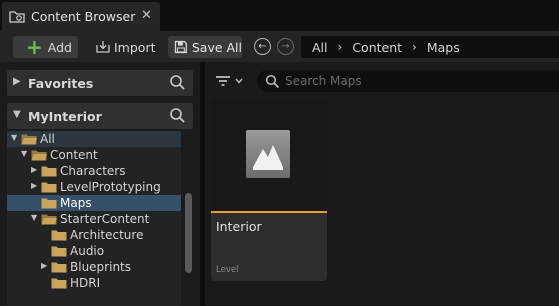 The width and height of the screenshot is (559, 306). What do you see at coordinates (377, 47) in the screenshot?
I see `breadcrumb-item-content: Content` at bounding box center [377, 47].